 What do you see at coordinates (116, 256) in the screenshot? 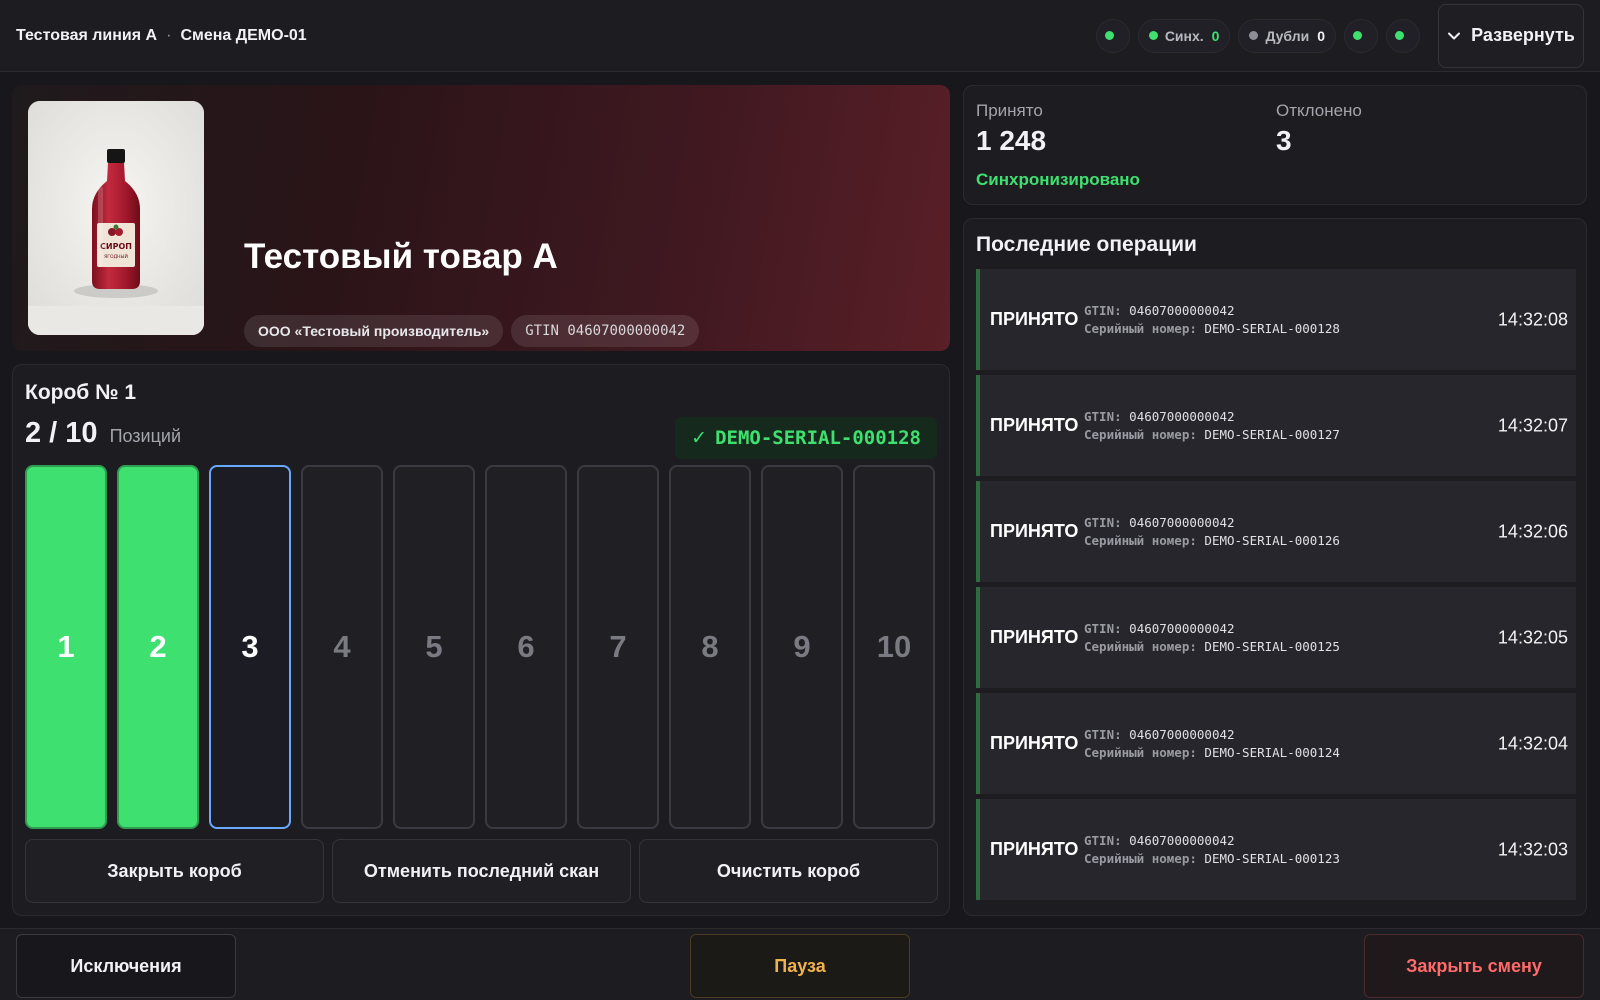
I see `bottle-label-sub: ЯГОДНЫЙ` at bounding box center [116, 256].